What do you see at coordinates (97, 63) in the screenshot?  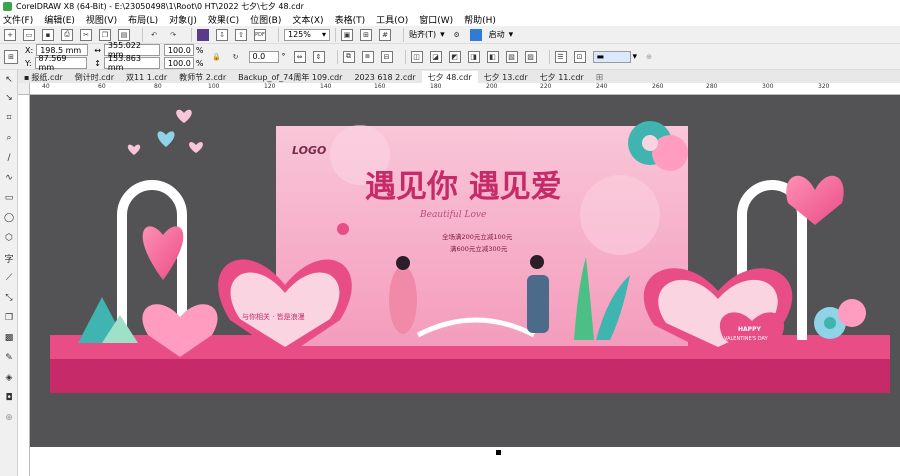 I see `height-icon: ↕` at bounding box center [97, 63].